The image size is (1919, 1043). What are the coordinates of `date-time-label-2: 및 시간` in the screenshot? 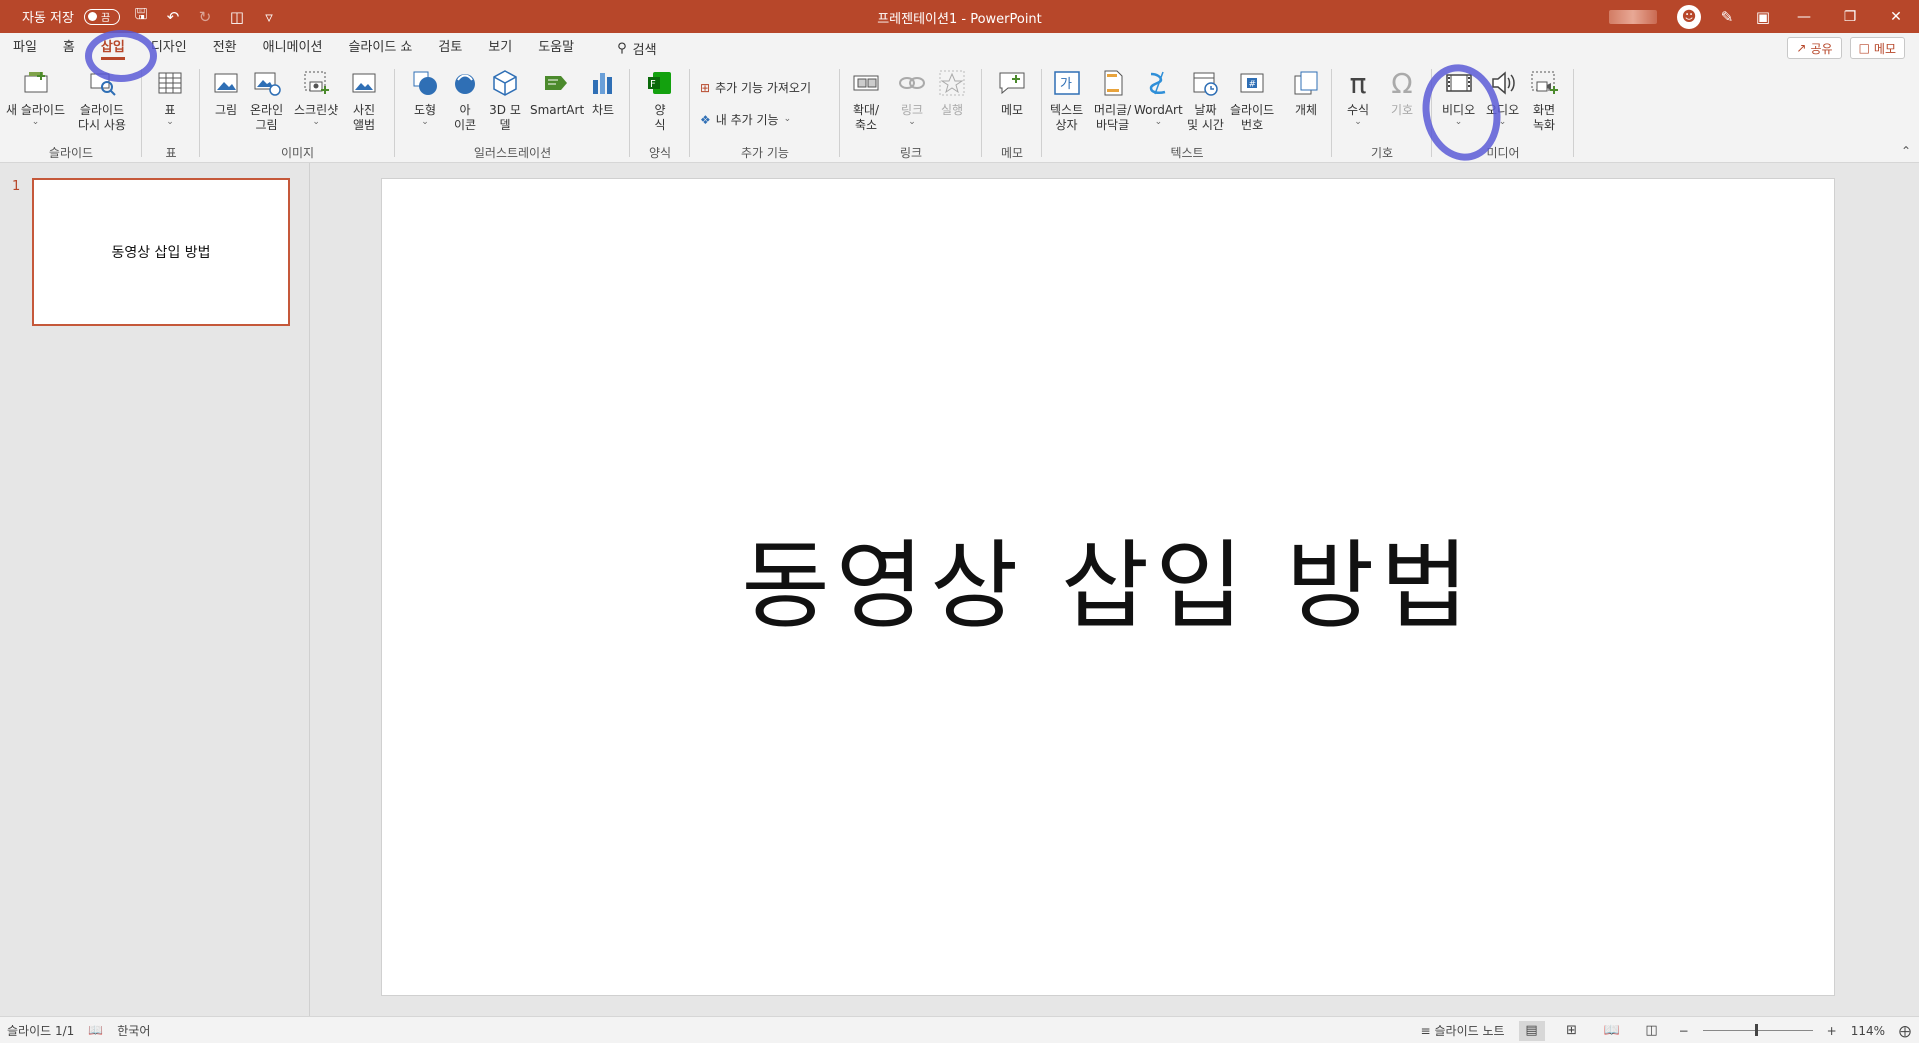 It's located at (1205, 125).